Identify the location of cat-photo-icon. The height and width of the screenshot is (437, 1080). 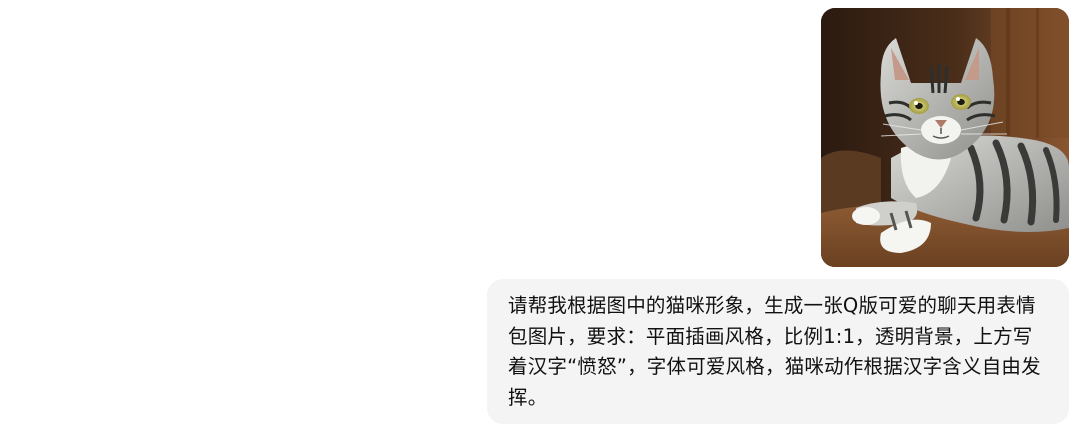
(945, 137).